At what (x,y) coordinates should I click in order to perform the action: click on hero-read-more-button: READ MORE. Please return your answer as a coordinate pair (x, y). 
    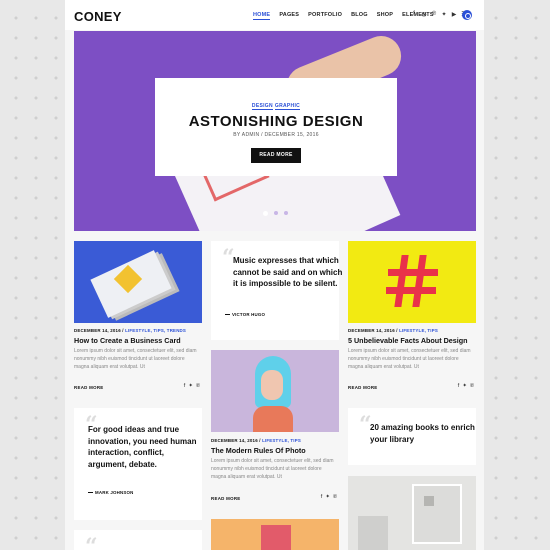
    Looking at the image, I should click on (276, 155).